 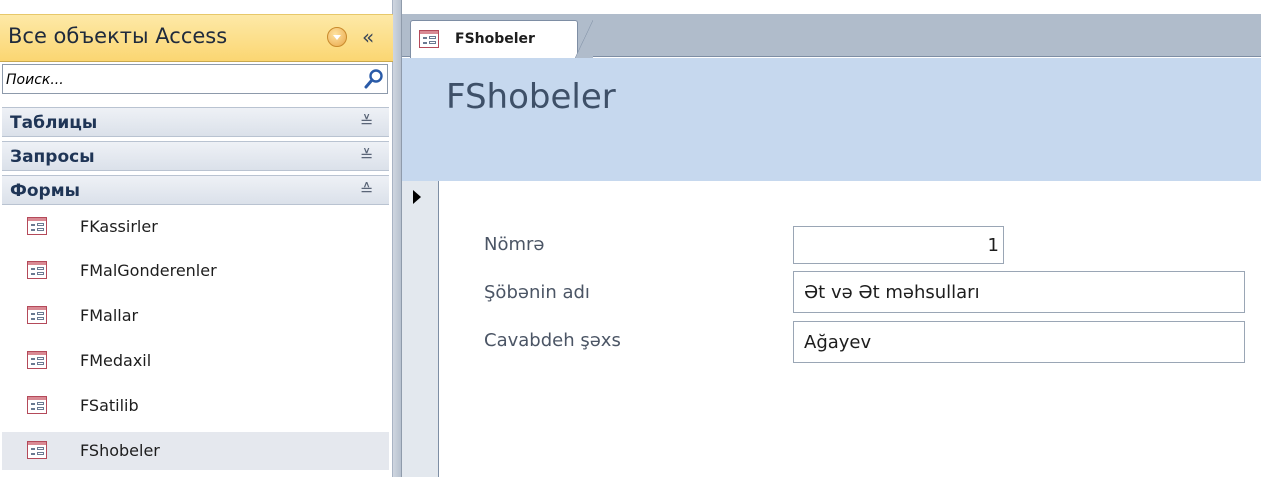 What do you see at coordinates (417, 197) in the screenshot?
I see `record-selector-pointer-icon` at bounding box center [417, 197].